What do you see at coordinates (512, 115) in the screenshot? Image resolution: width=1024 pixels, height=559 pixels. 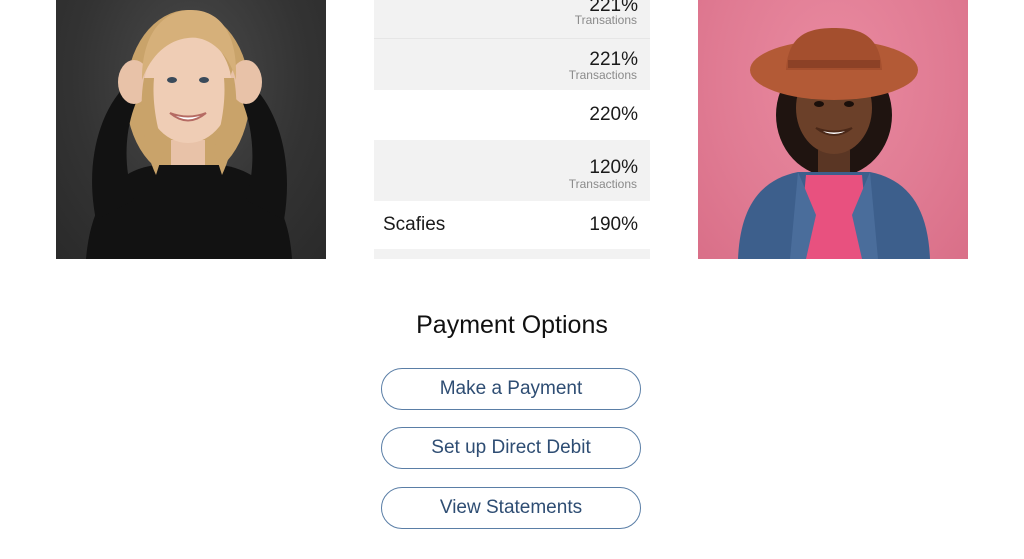 I see `stat-row: 220%` at bounding box center [512, 115].